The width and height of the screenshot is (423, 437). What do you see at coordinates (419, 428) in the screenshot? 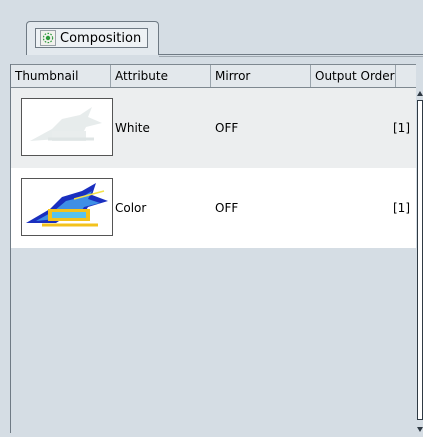
I see `scroll-down-icon` at bounding box center [419, 428].